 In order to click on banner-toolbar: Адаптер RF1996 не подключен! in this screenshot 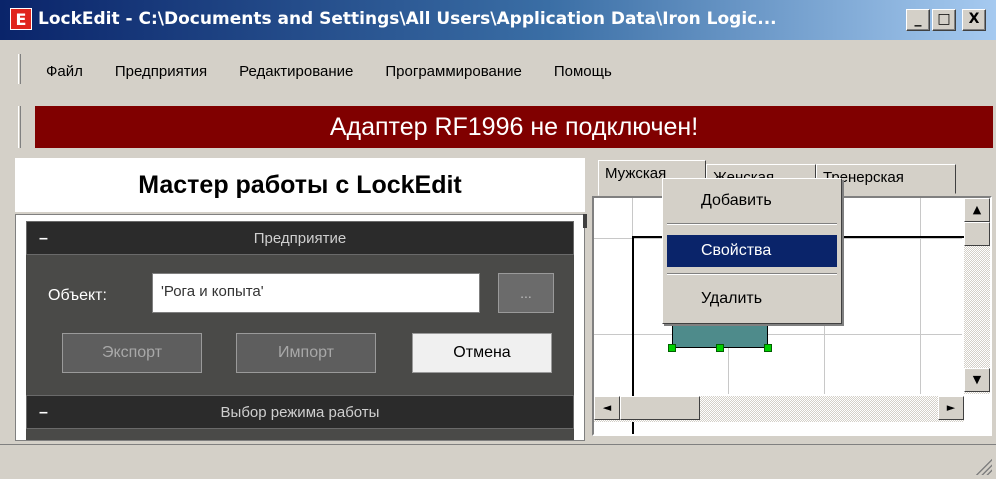, I will do `click(498, 127)`.